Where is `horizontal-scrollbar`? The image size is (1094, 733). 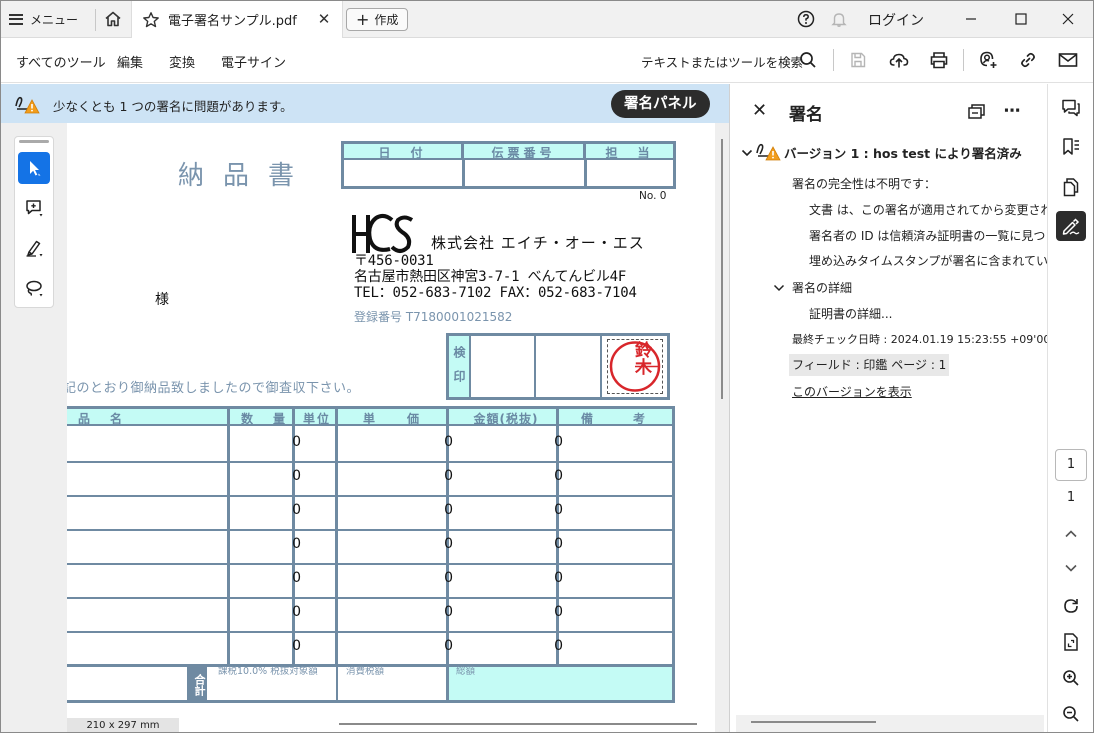 horizontal-scrollbar is located at coordinates (518, 724).